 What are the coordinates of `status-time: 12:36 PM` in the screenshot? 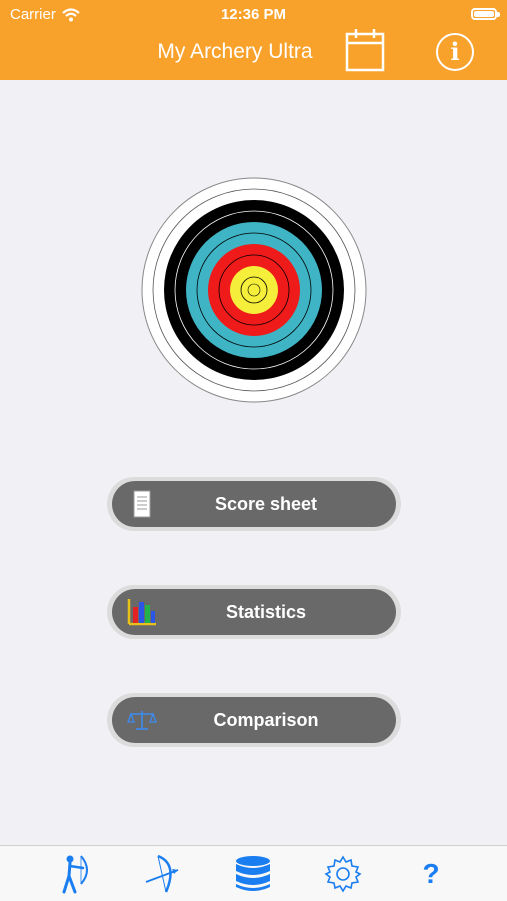 It's located at (253, 14).